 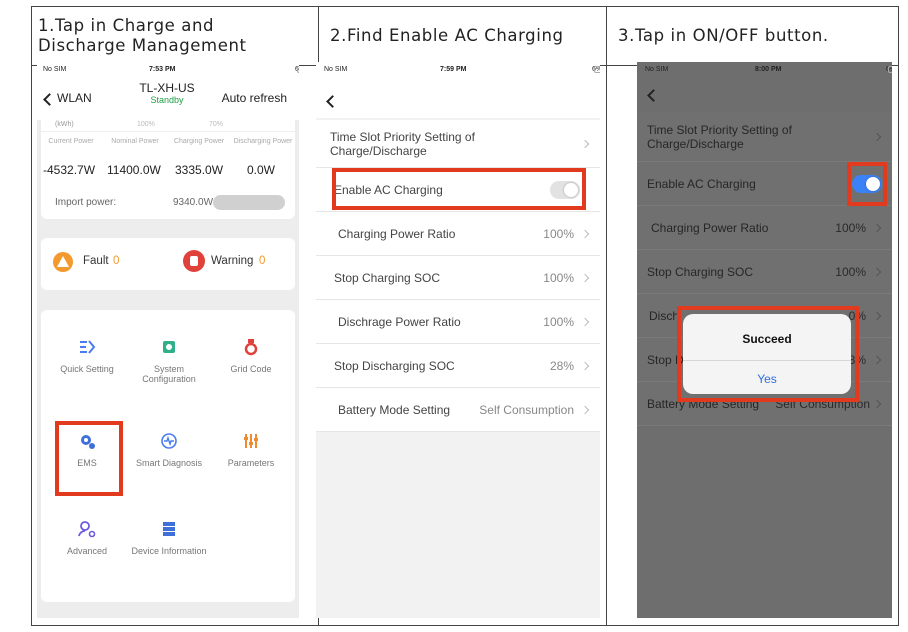 What do you see at coordinates (193, 202) in the screenshot?
I see `import-power-value: 9340.0W` at bounding box center [193, 202].